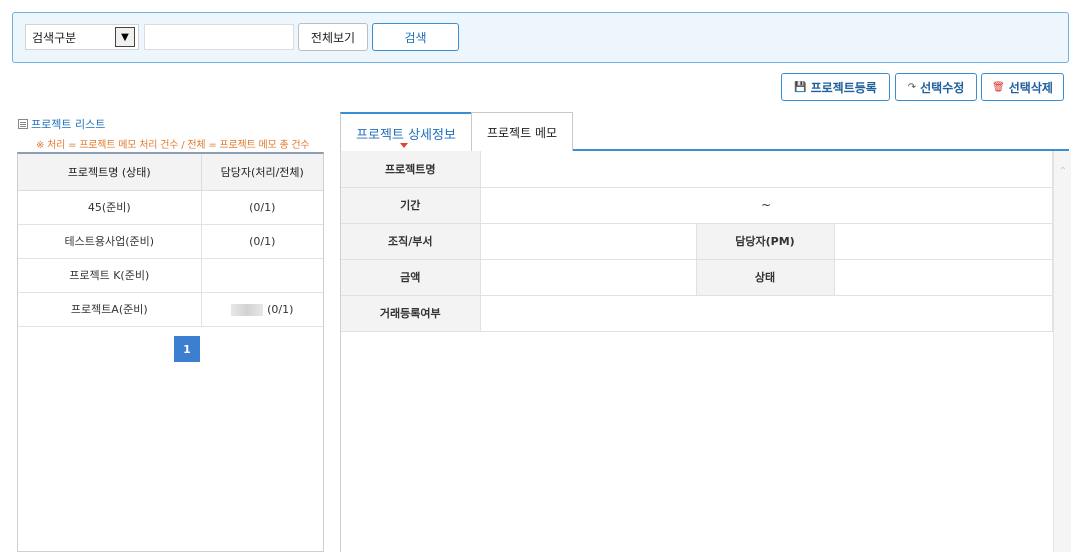  I want to click on delete-selected-label: 선택삭제, so click(1030, 87).